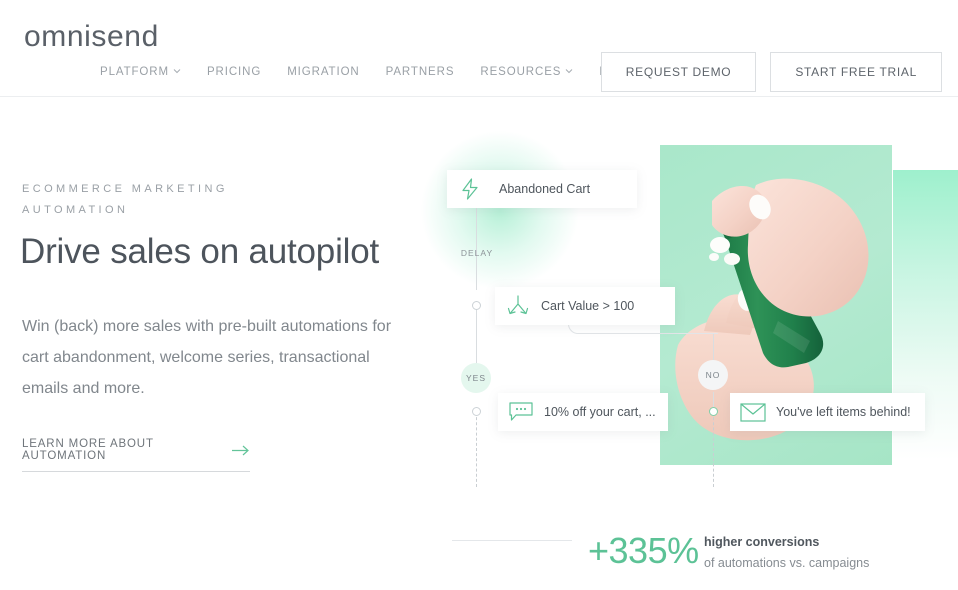 The width and height of the screenshot is (958, 590). What do you see at coordinates (476, 378) in the screenshot?
I see `yes-badge: YES` at bounding box center [476, 378].